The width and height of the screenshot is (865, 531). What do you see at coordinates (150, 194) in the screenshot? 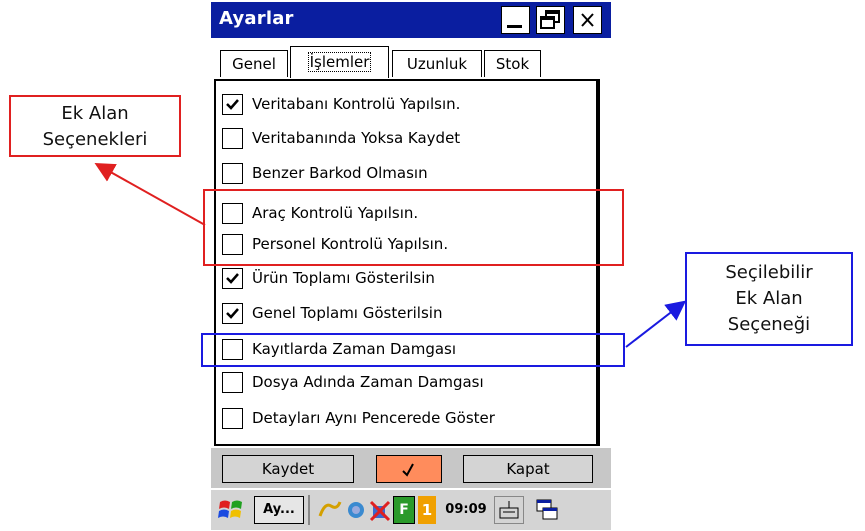
I see `red-arrow` at bounding box center [150, 194].